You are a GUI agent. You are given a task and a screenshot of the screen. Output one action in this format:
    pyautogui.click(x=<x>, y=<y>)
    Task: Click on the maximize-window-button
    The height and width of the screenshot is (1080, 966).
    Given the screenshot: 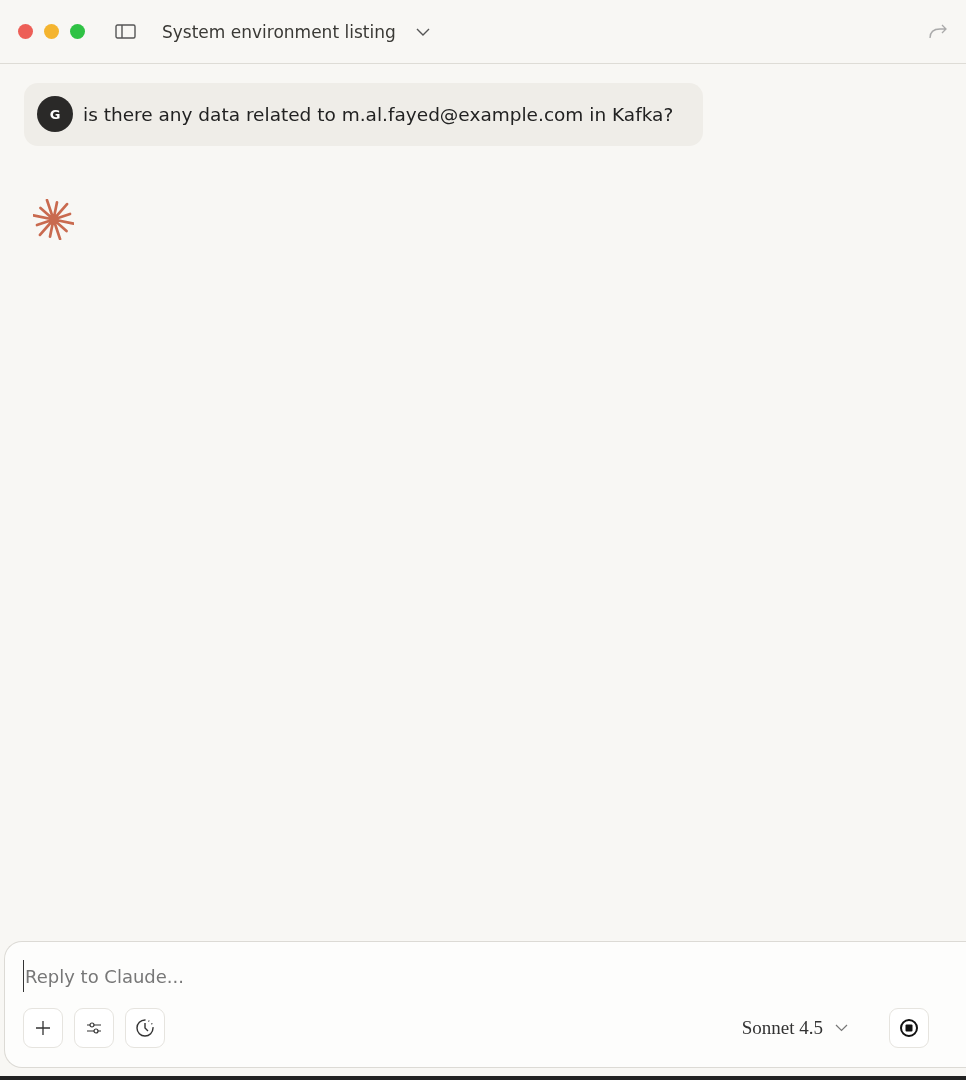 What is the action you would take?
    pyautogui.click(x=77, y=31)
    